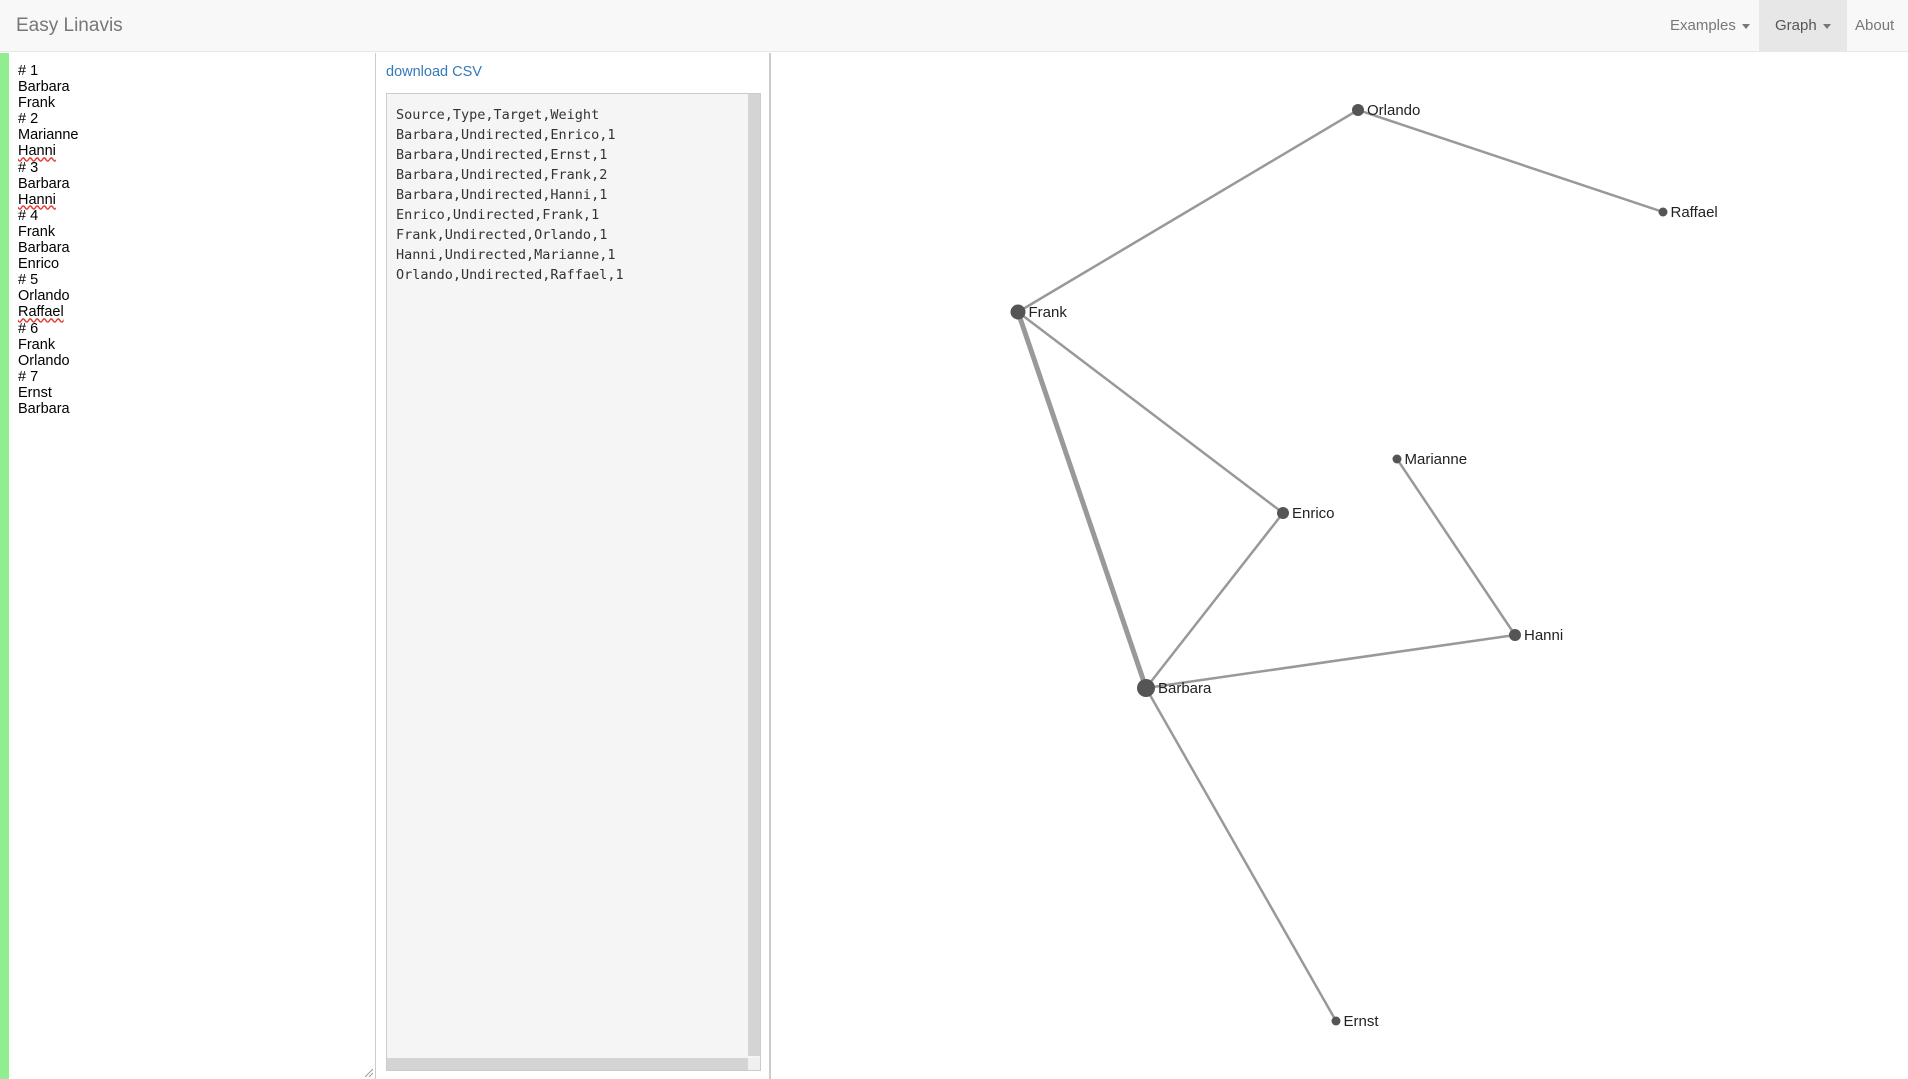  I want to click on csv-line: Source,Type,Target,Weight, so click(498, 115).